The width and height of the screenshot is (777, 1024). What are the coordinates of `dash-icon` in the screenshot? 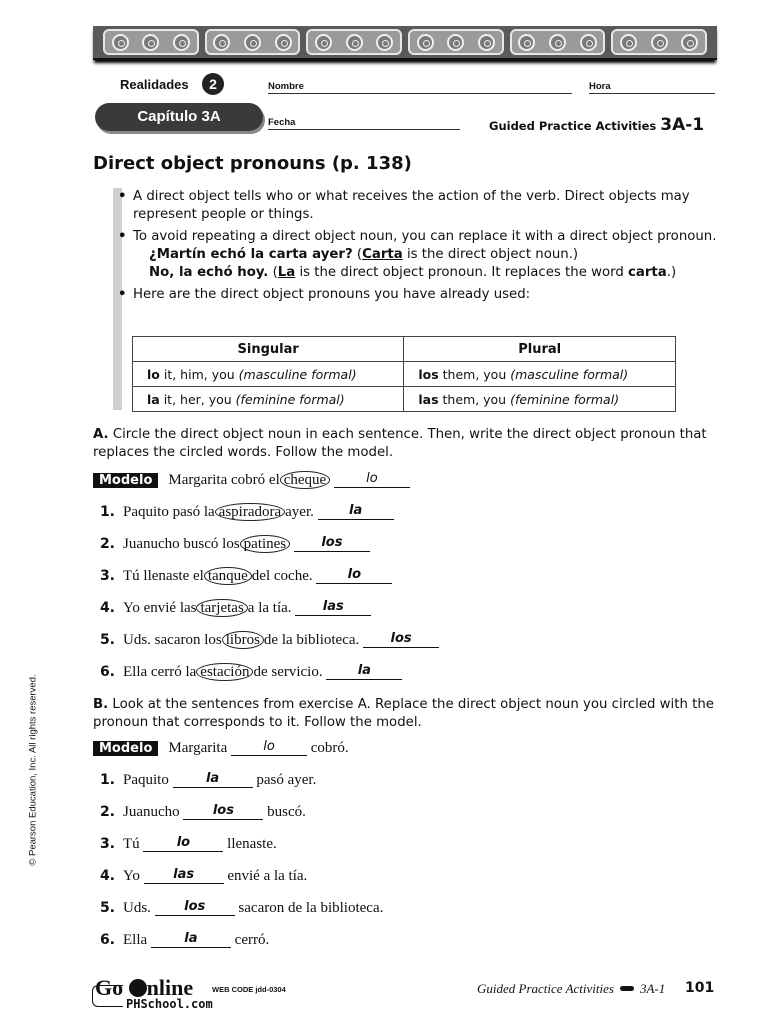 It's located at (626, 988).